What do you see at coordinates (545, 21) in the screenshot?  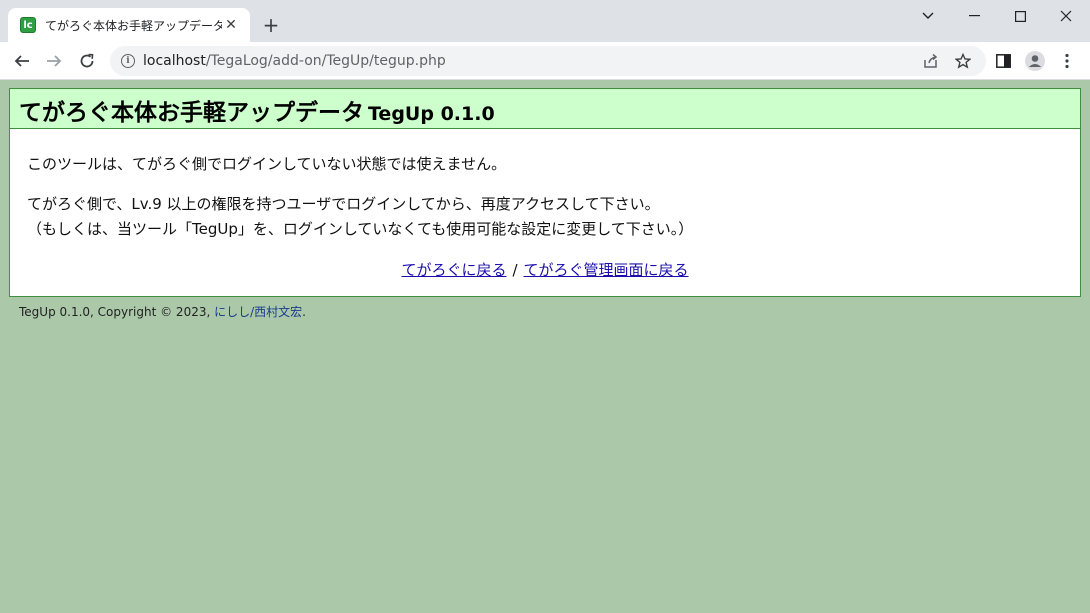 I see `tab-strip: lc てがろぐ本体お手軽アップデータ TegUp ✕ +` at bounding box center [545, 21].